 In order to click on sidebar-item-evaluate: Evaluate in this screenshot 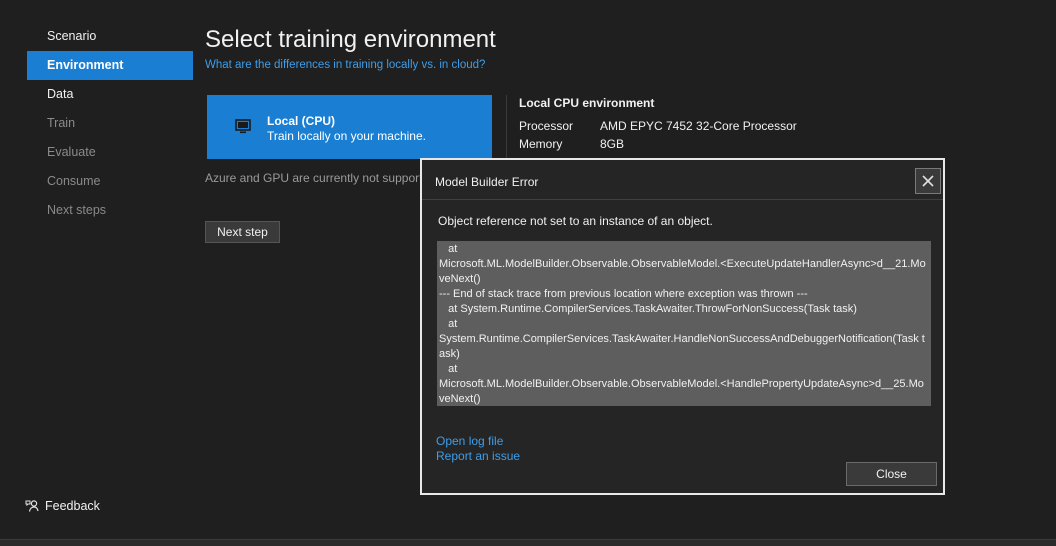, I will do `click(71, 152)`.